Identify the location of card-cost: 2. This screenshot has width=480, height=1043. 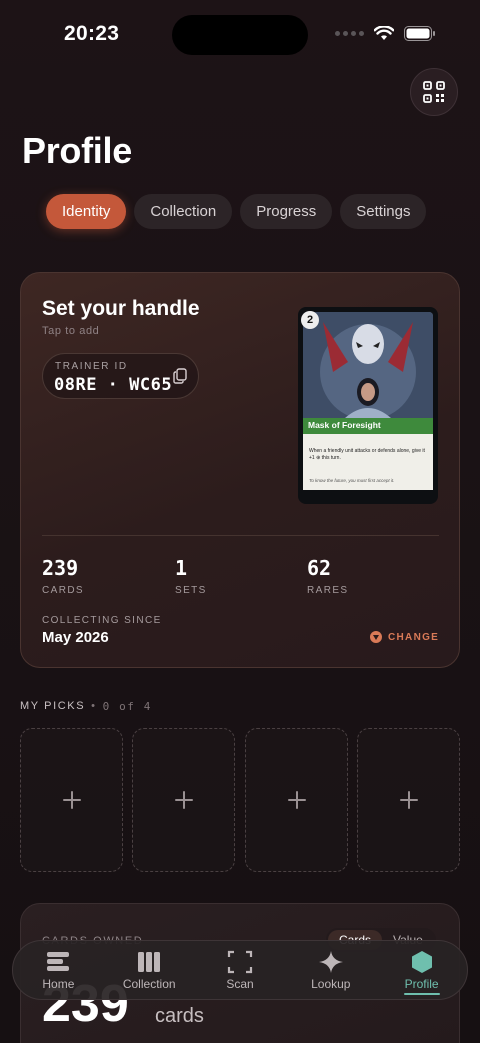
(310, 320).